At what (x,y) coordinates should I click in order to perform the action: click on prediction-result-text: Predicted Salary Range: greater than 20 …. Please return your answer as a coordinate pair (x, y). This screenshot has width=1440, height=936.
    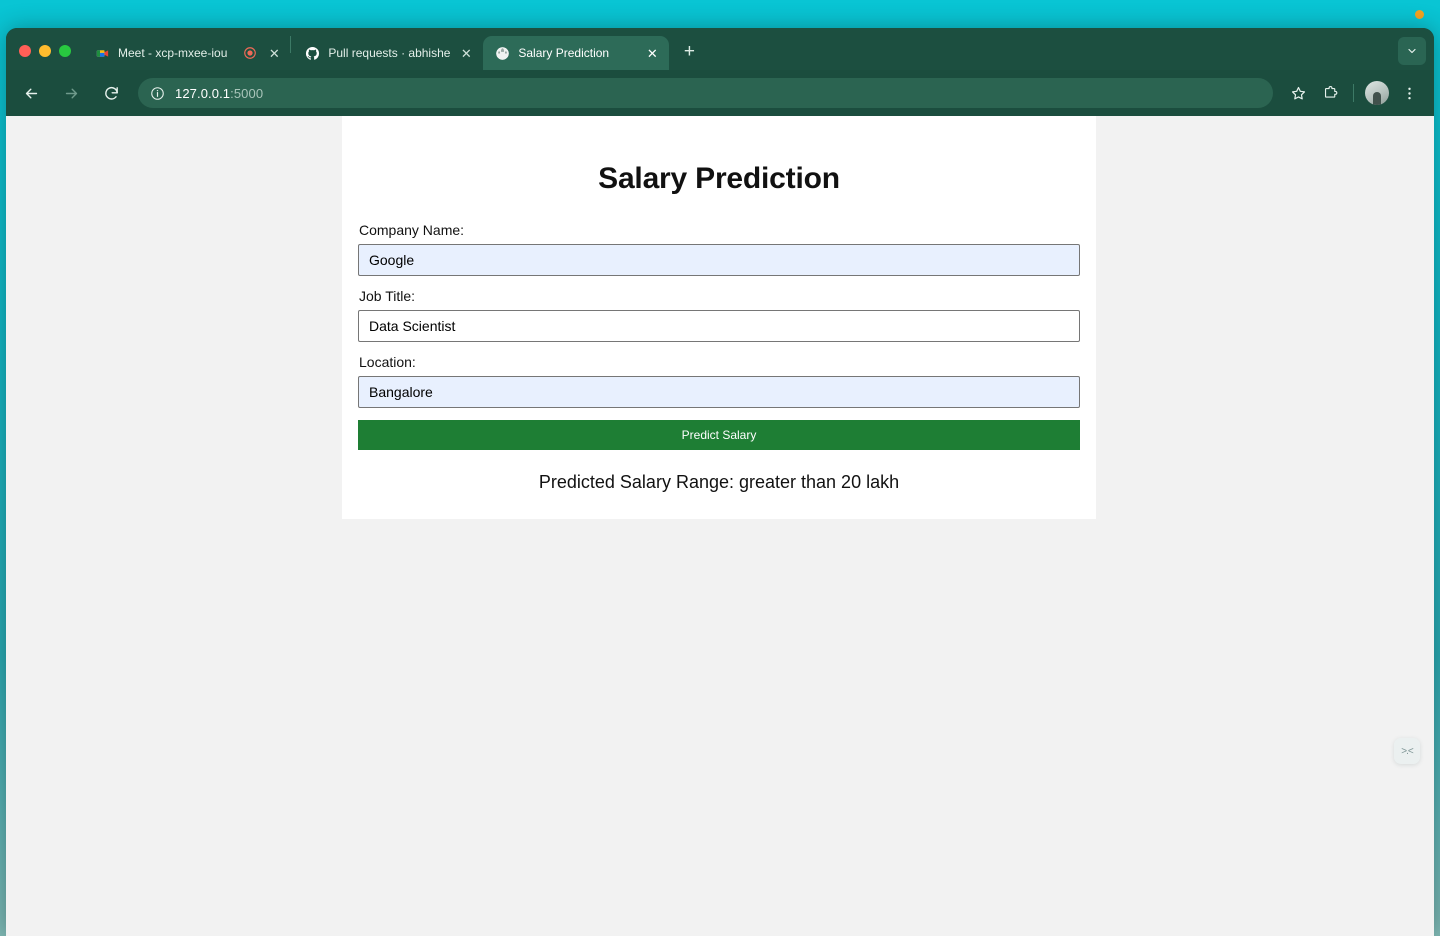
    Looking at the image, I should click on (719, 482).